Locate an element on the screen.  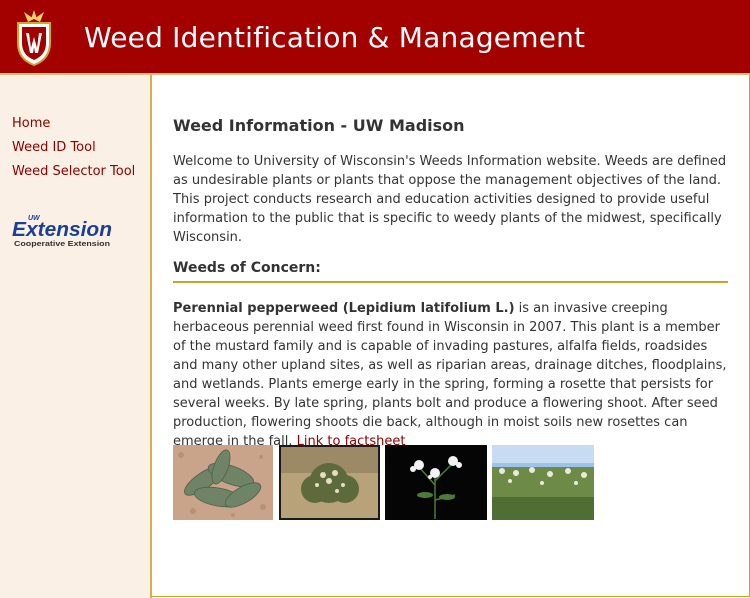
extension-logo-text: Extension is located at coordinates (62, 230).